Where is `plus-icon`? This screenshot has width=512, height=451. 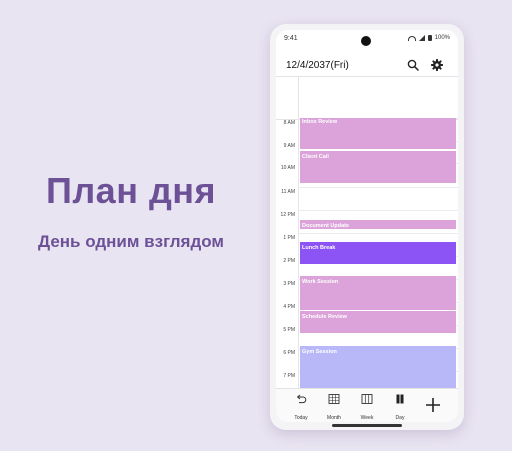 plus-icon is located at coordinates (433, 405).